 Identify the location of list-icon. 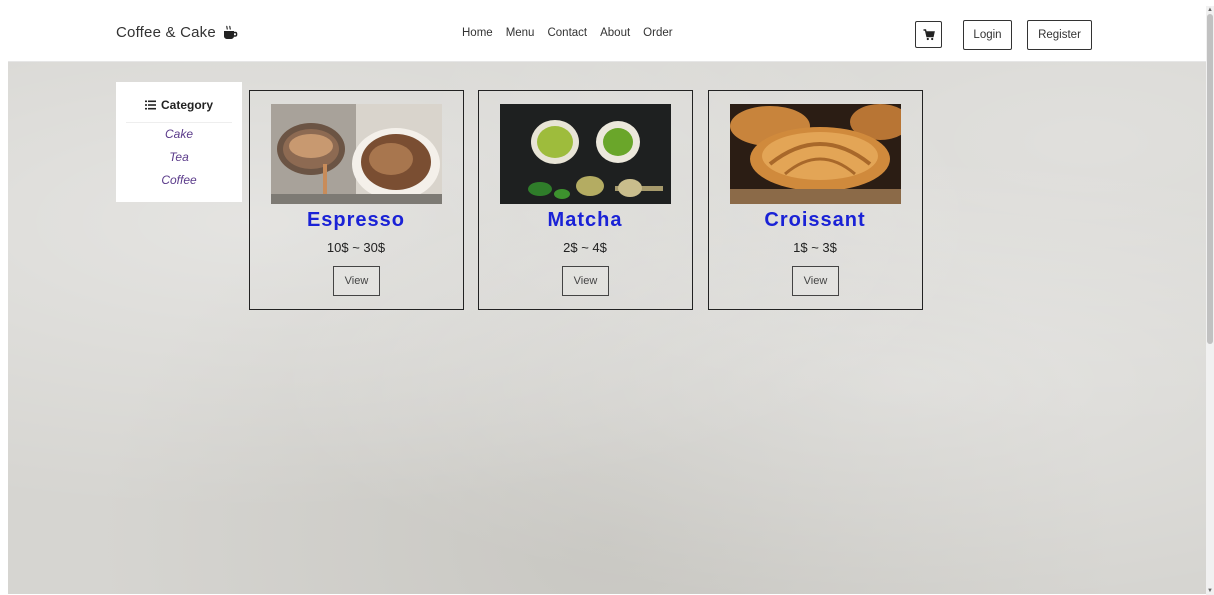
(150, 105).